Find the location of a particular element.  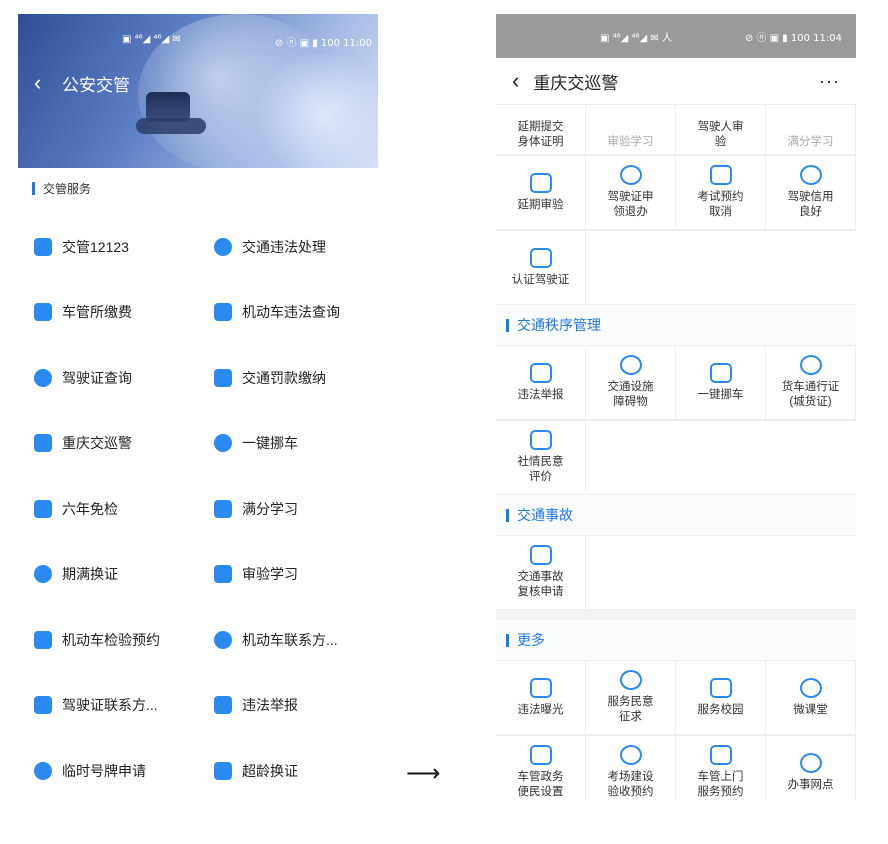

service-tile: 货车通行证 (城货证) is located at coordinates (811, 383).